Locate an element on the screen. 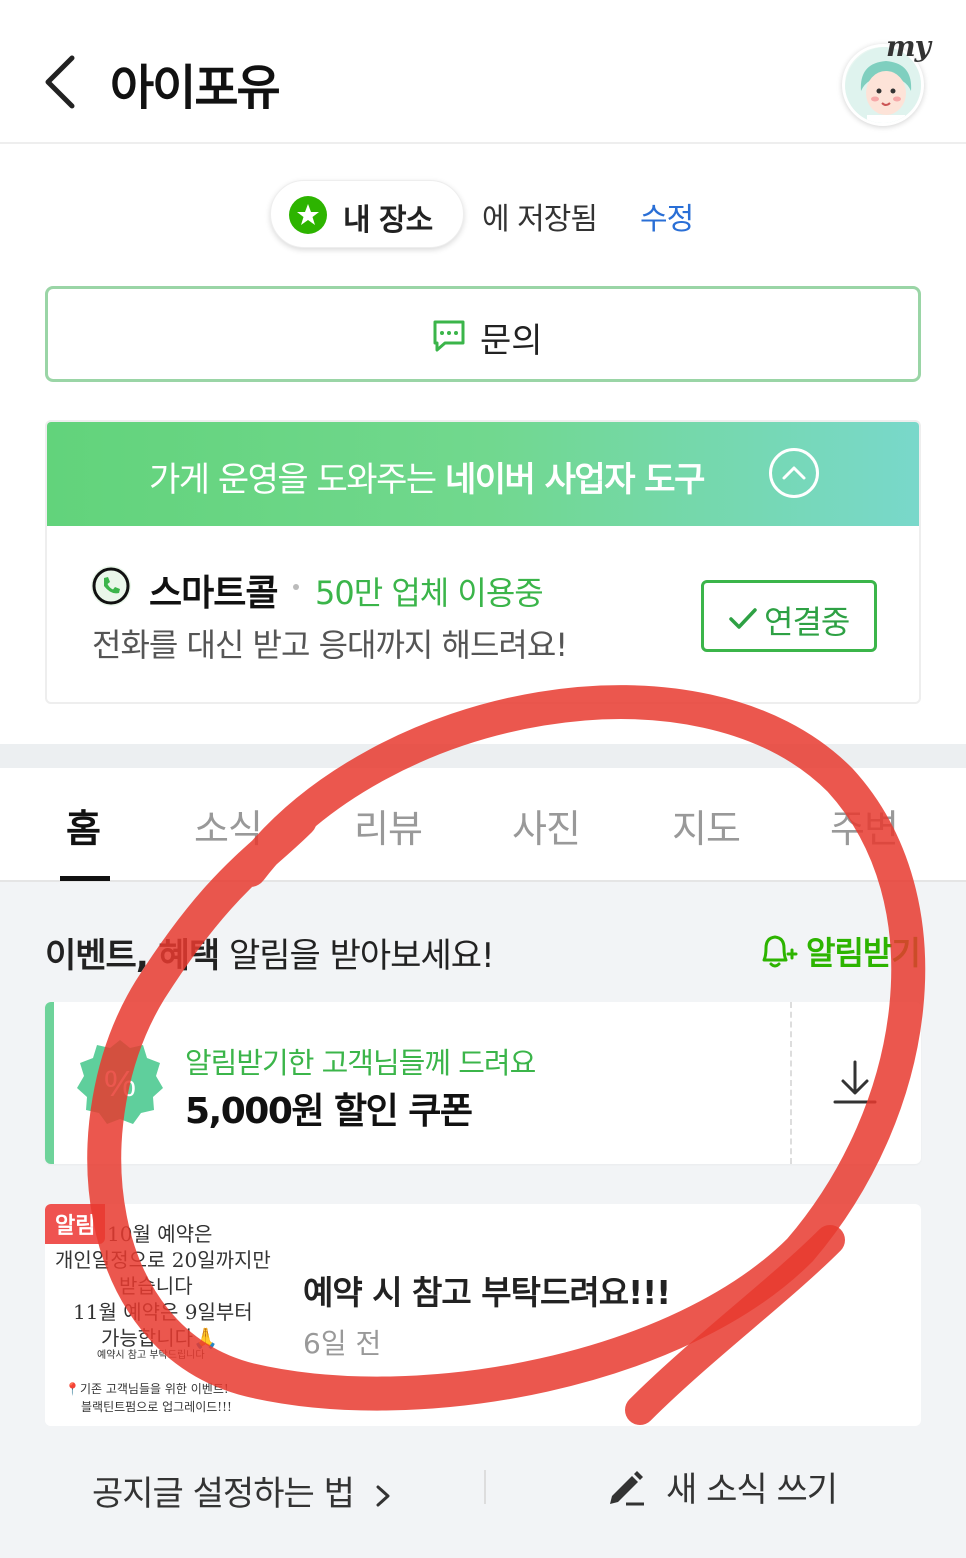  business-tools-banner: 가게 운영을 도와주는 네이버 사업자 도구 is located at coordinates (483, 474).